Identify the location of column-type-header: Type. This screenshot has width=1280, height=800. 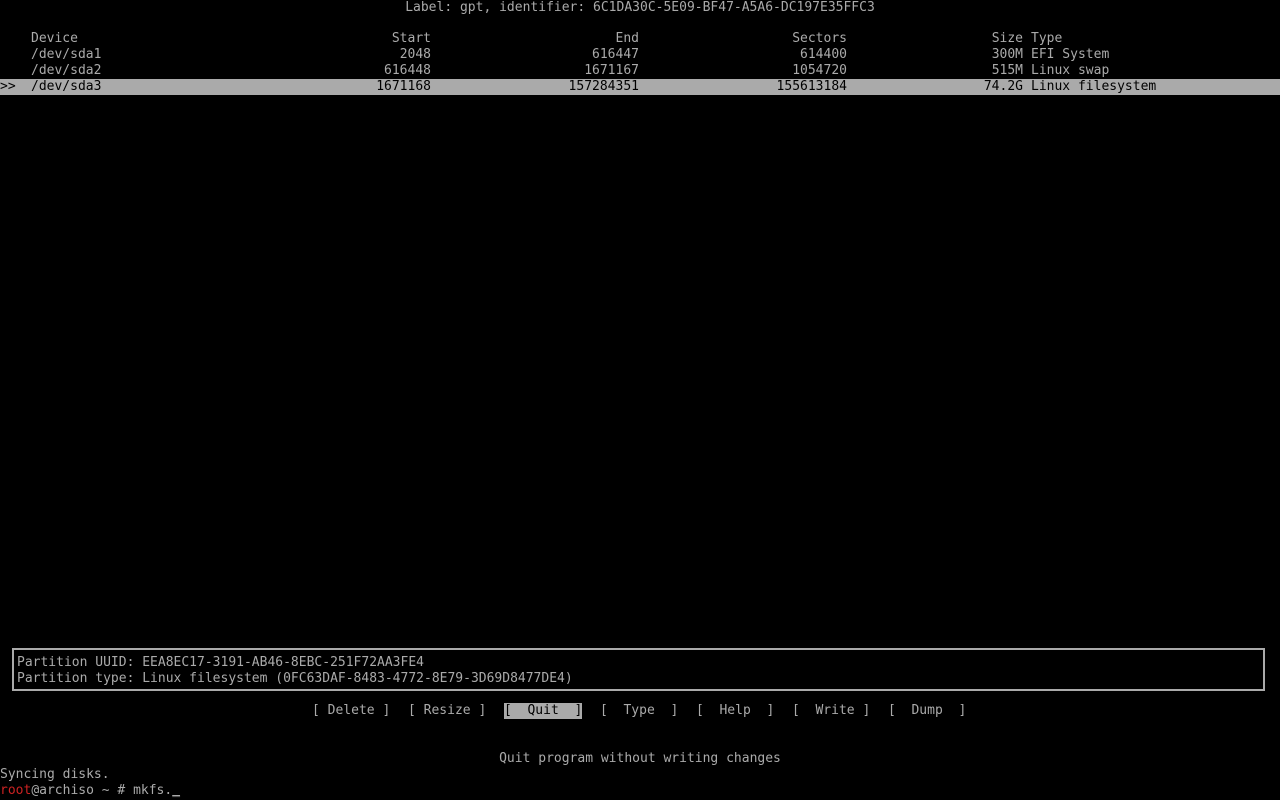
(1047, 38).